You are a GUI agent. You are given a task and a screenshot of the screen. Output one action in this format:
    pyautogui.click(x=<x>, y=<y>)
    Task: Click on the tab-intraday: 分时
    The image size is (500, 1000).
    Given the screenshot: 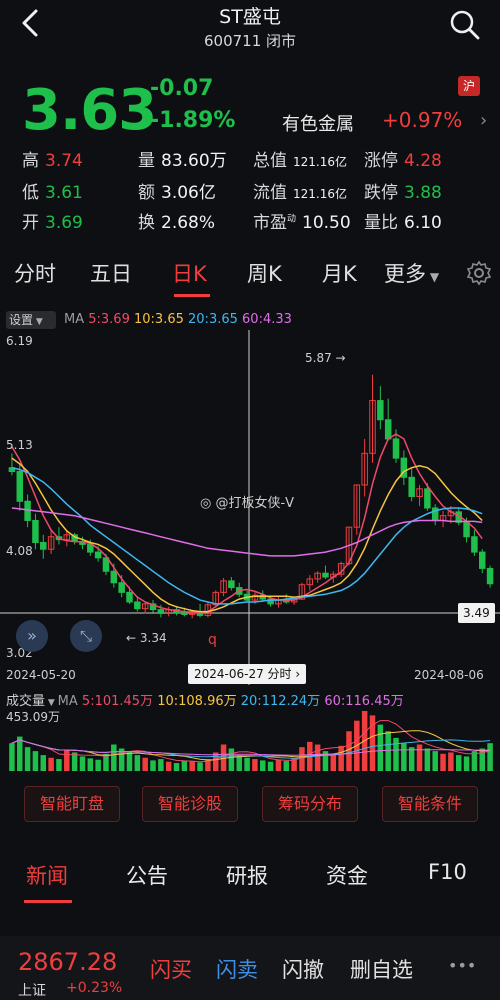 What is the action you would take?
    pyautogui.click(x=35, y=273)
    